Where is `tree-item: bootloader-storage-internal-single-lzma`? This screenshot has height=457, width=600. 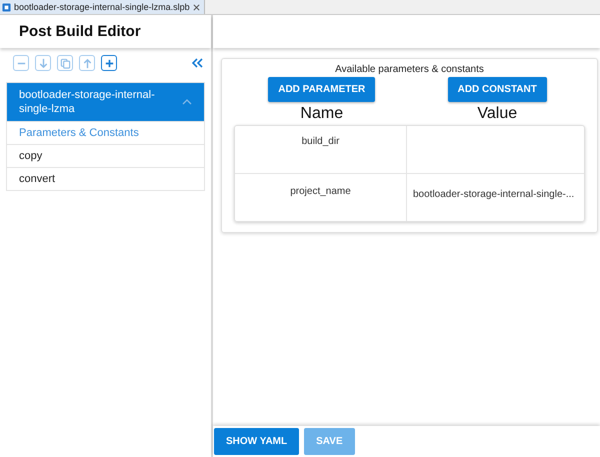 tree-item: bootloader-storage-internal-single-lzma is located at coordinates (105, 102).